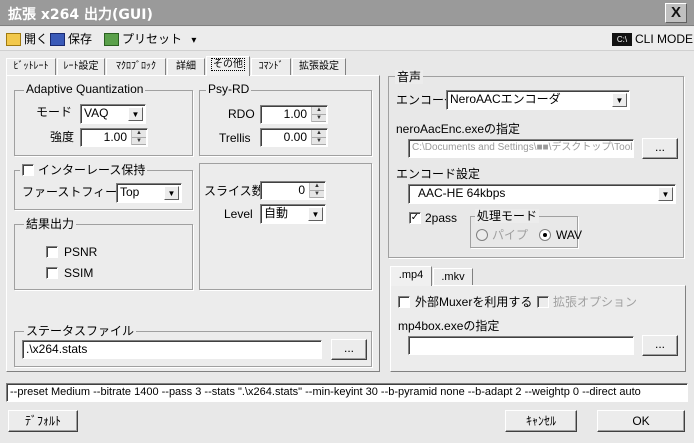  I want to click on interlace-checkbox-row: インターレース保持, so click(84, 170).